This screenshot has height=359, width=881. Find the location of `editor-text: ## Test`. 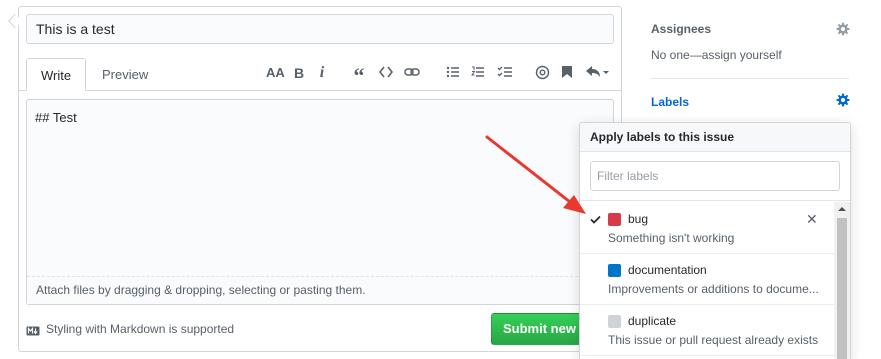

editor-text: ## Test is located at coordinates (56, 117).